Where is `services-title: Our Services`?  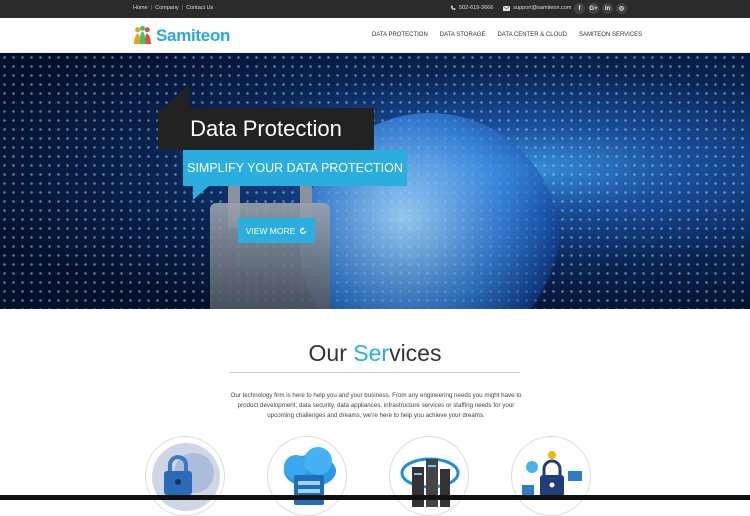
services-title: Our Services is located at coordinates (375, 353).